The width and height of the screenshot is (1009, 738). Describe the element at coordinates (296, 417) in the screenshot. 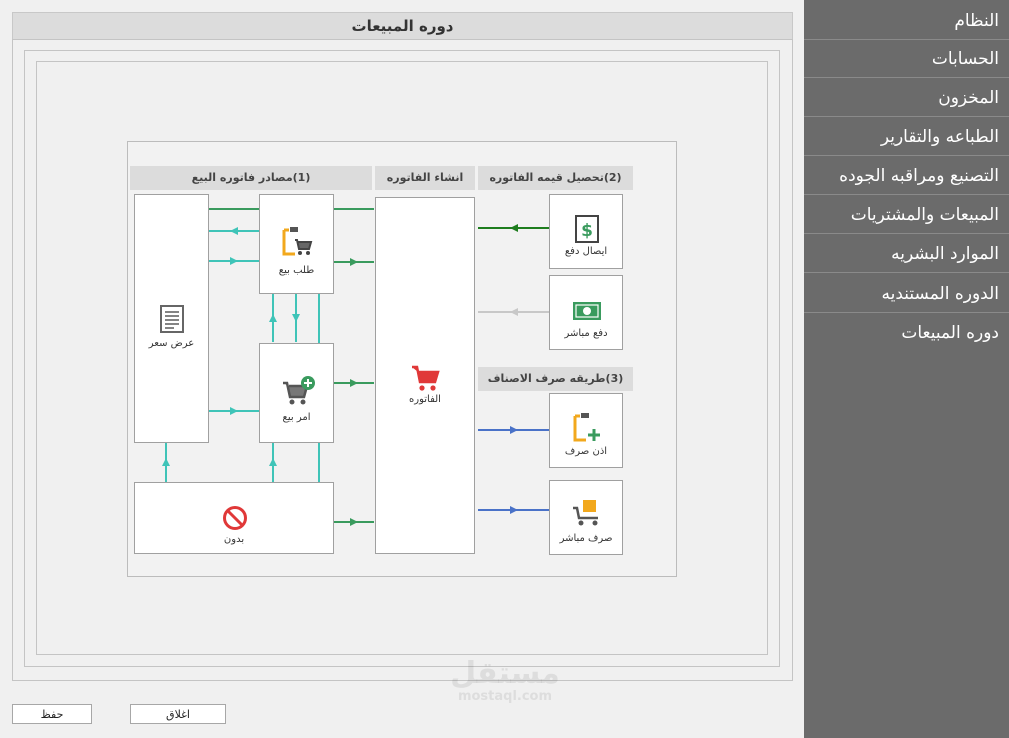

I see `box-sales-order-label: امر بيع` at that location.